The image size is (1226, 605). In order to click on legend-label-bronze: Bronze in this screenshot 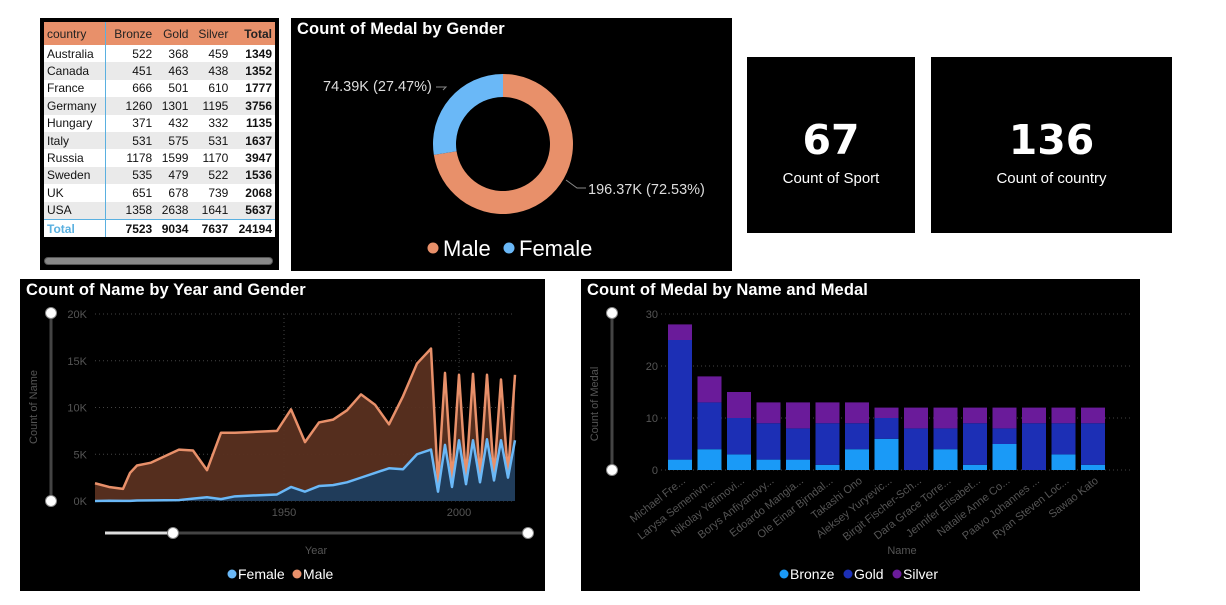, I will do `click(812, 574)`.